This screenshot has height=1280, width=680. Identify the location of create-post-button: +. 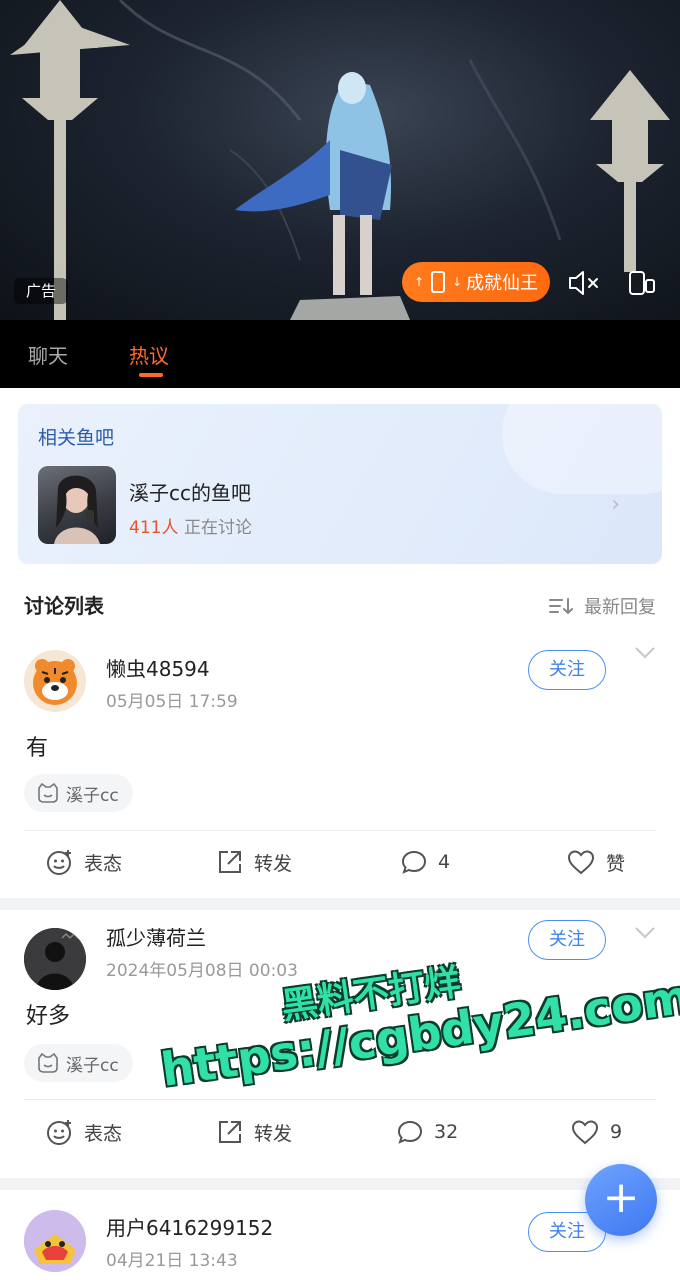
(621, 1200).